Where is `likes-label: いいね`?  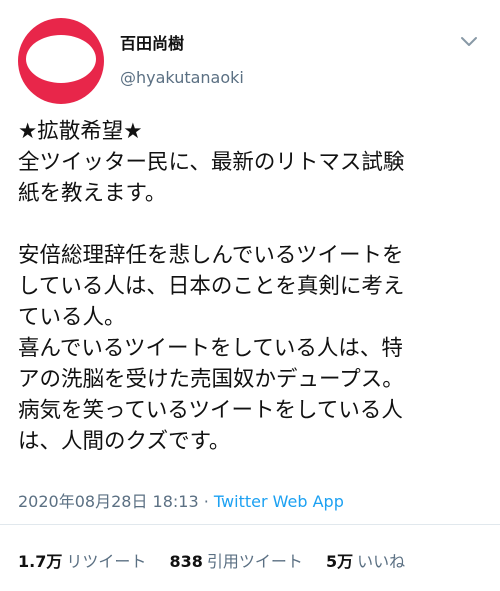
likes-label: いいね is located at coordinates (381, 561).